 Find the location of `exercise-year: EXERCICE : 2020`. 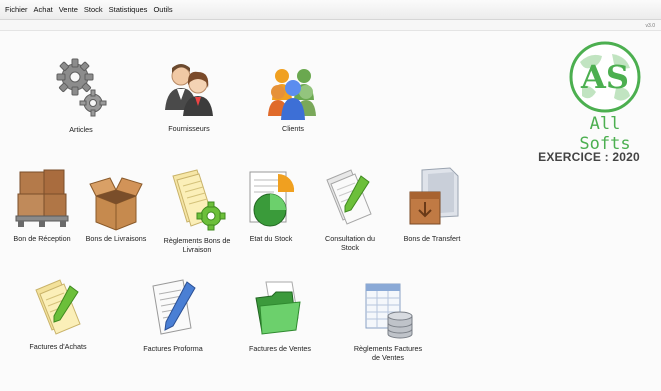

exercise-year: EXERCICE : 2020 is located at coordinates (589, 157).